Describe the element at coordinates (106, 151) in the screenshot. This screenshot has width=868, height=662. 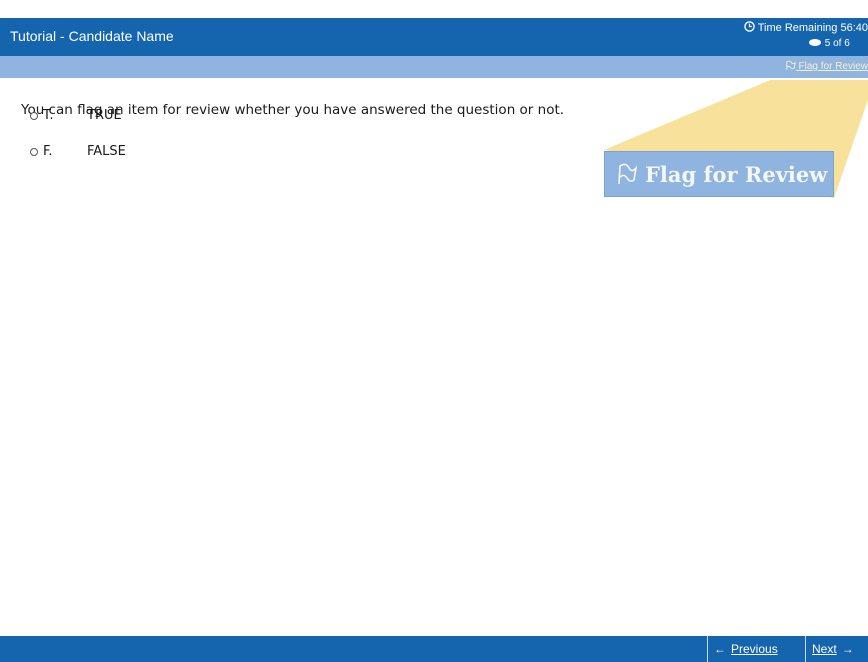
I see `option-label: FALSE` at that location.